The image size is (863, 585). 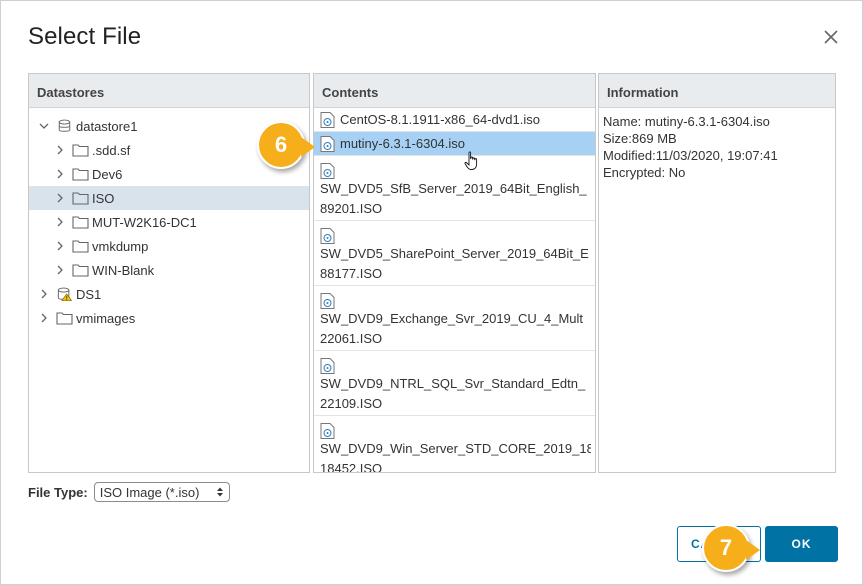 I want to click on step-callout-6: 6, so click(x=286, y=145).